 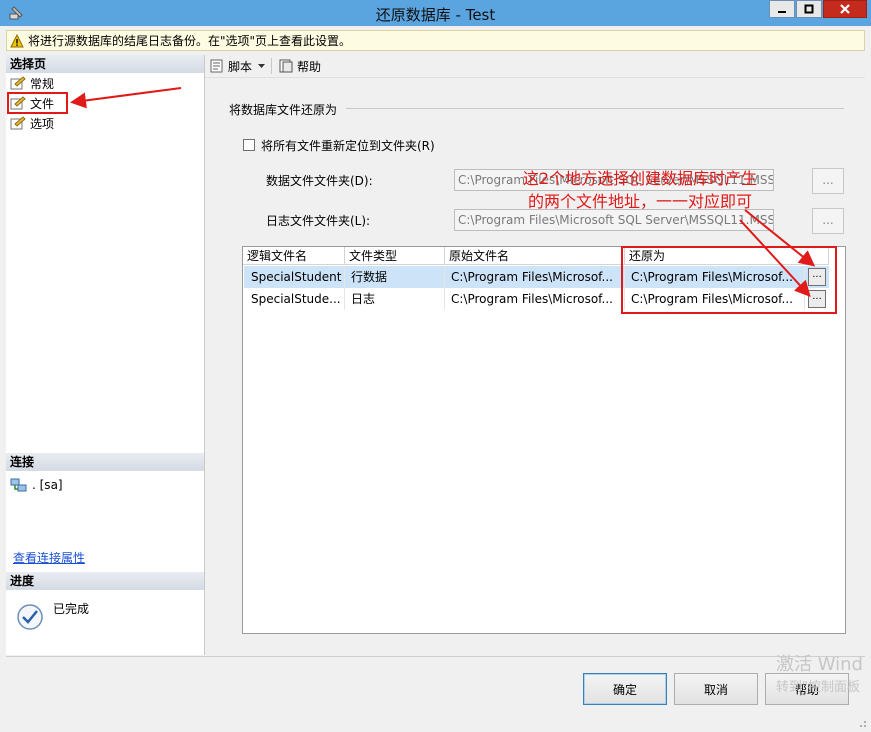 I want to click on activation-watermark-title: 激活 Wind, so click(x=819, y=664).